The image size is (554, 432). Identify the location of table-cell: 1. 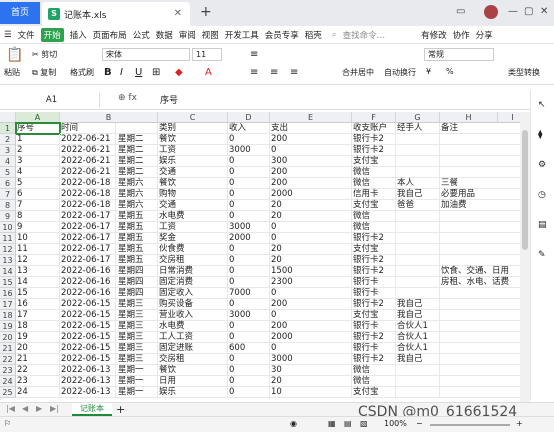
(38, 139).